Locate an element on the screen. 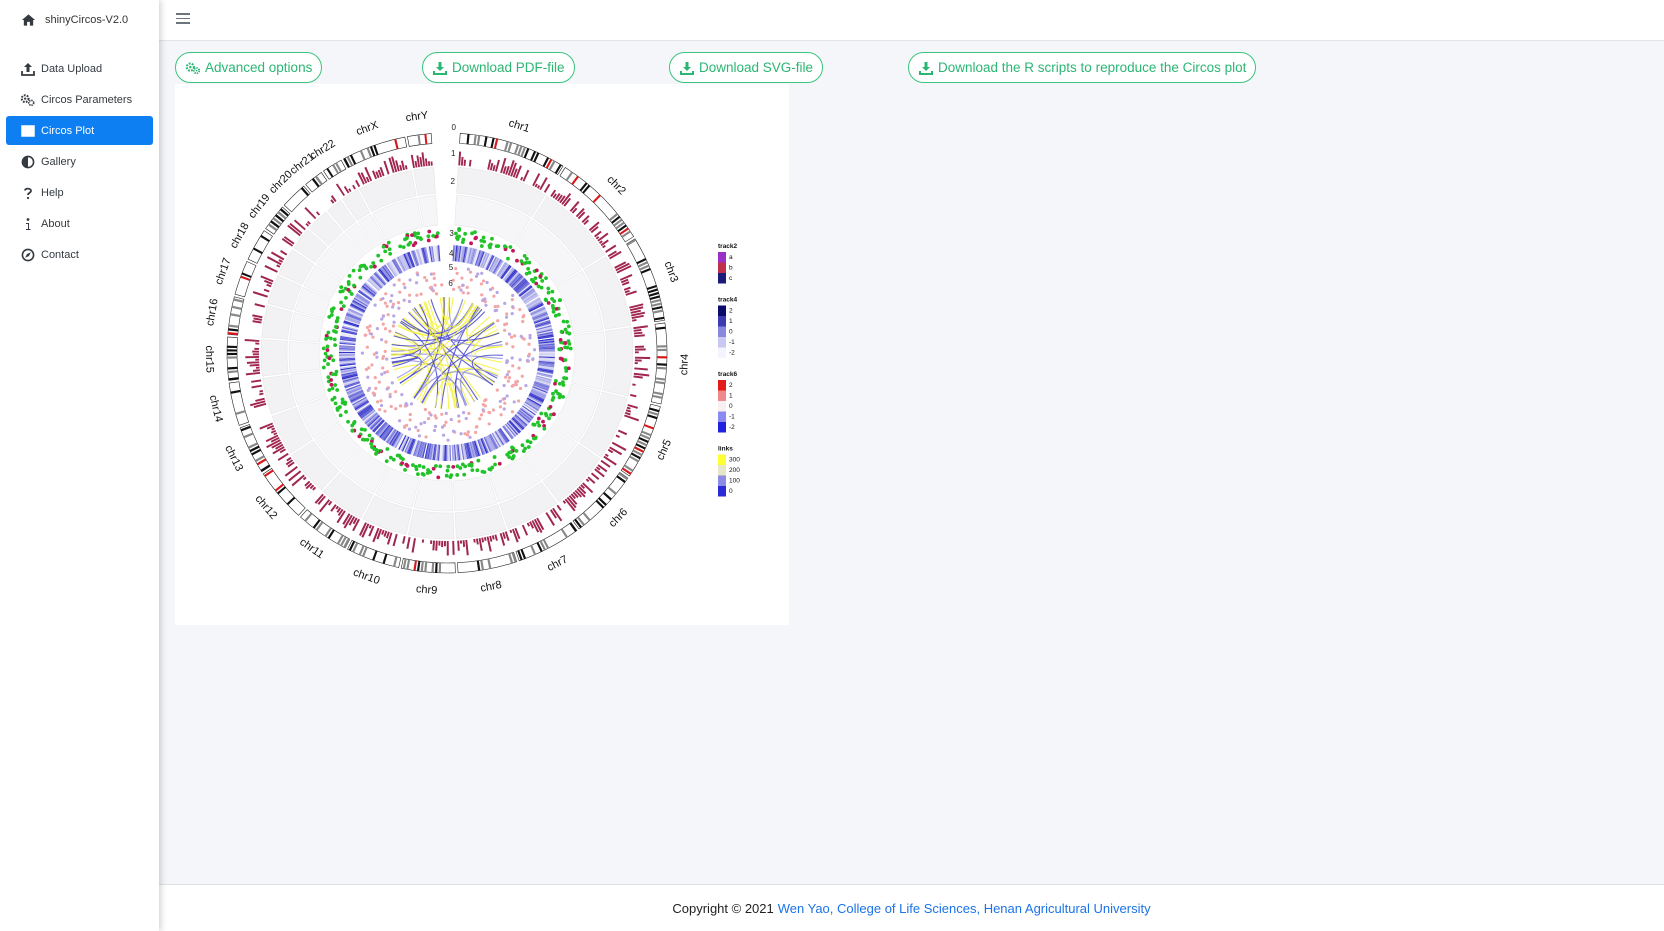 This screenshot has height=931, width=1664. legend-entry: 200 is located at coordinates (734, 470).